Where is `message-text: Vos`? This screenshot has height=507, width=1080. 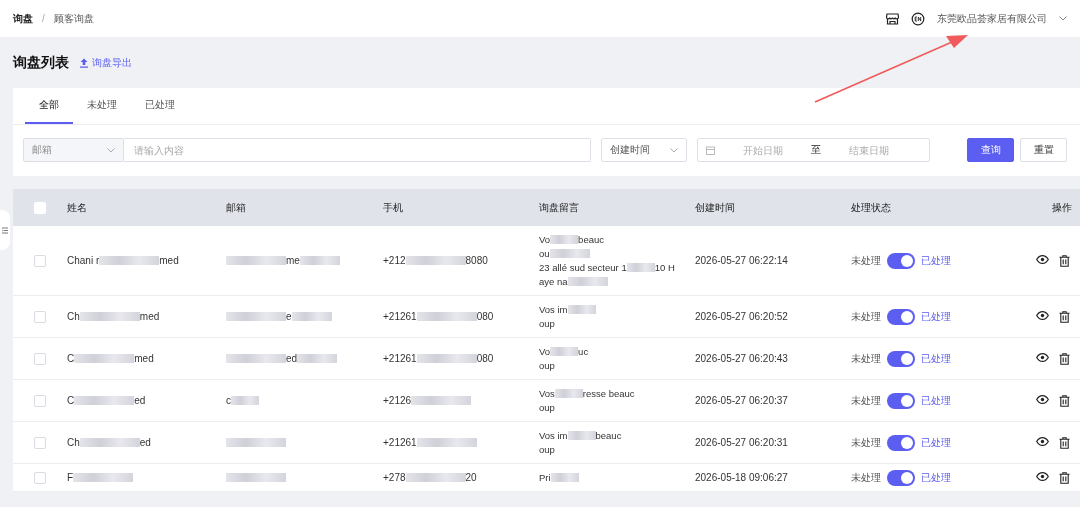 message-text: Vos is located at coordinates (547, 393).